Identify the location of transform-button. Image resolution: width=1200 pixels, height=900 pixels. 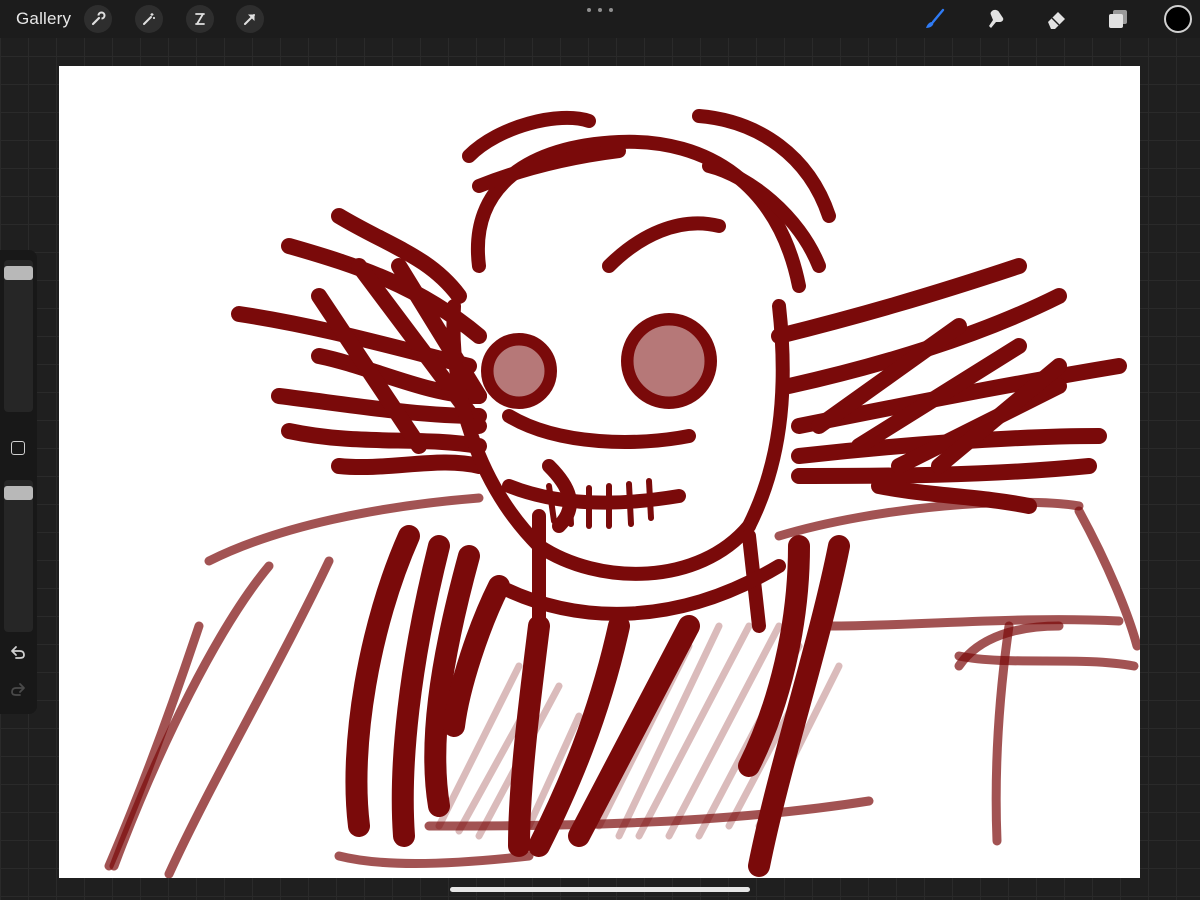
(250, 19).